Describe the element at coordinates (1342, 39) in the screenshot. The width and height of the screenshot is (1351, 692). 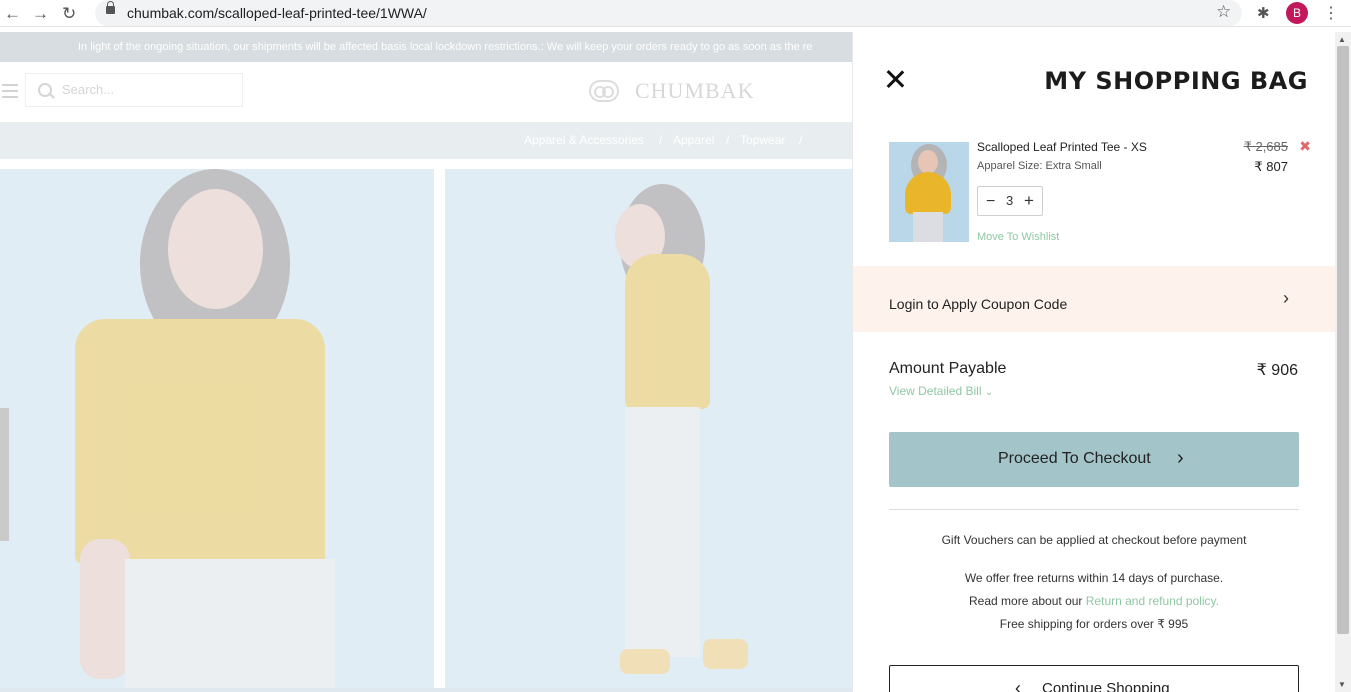
I see `scroll-up-arrow-icon: ▲` at that location.